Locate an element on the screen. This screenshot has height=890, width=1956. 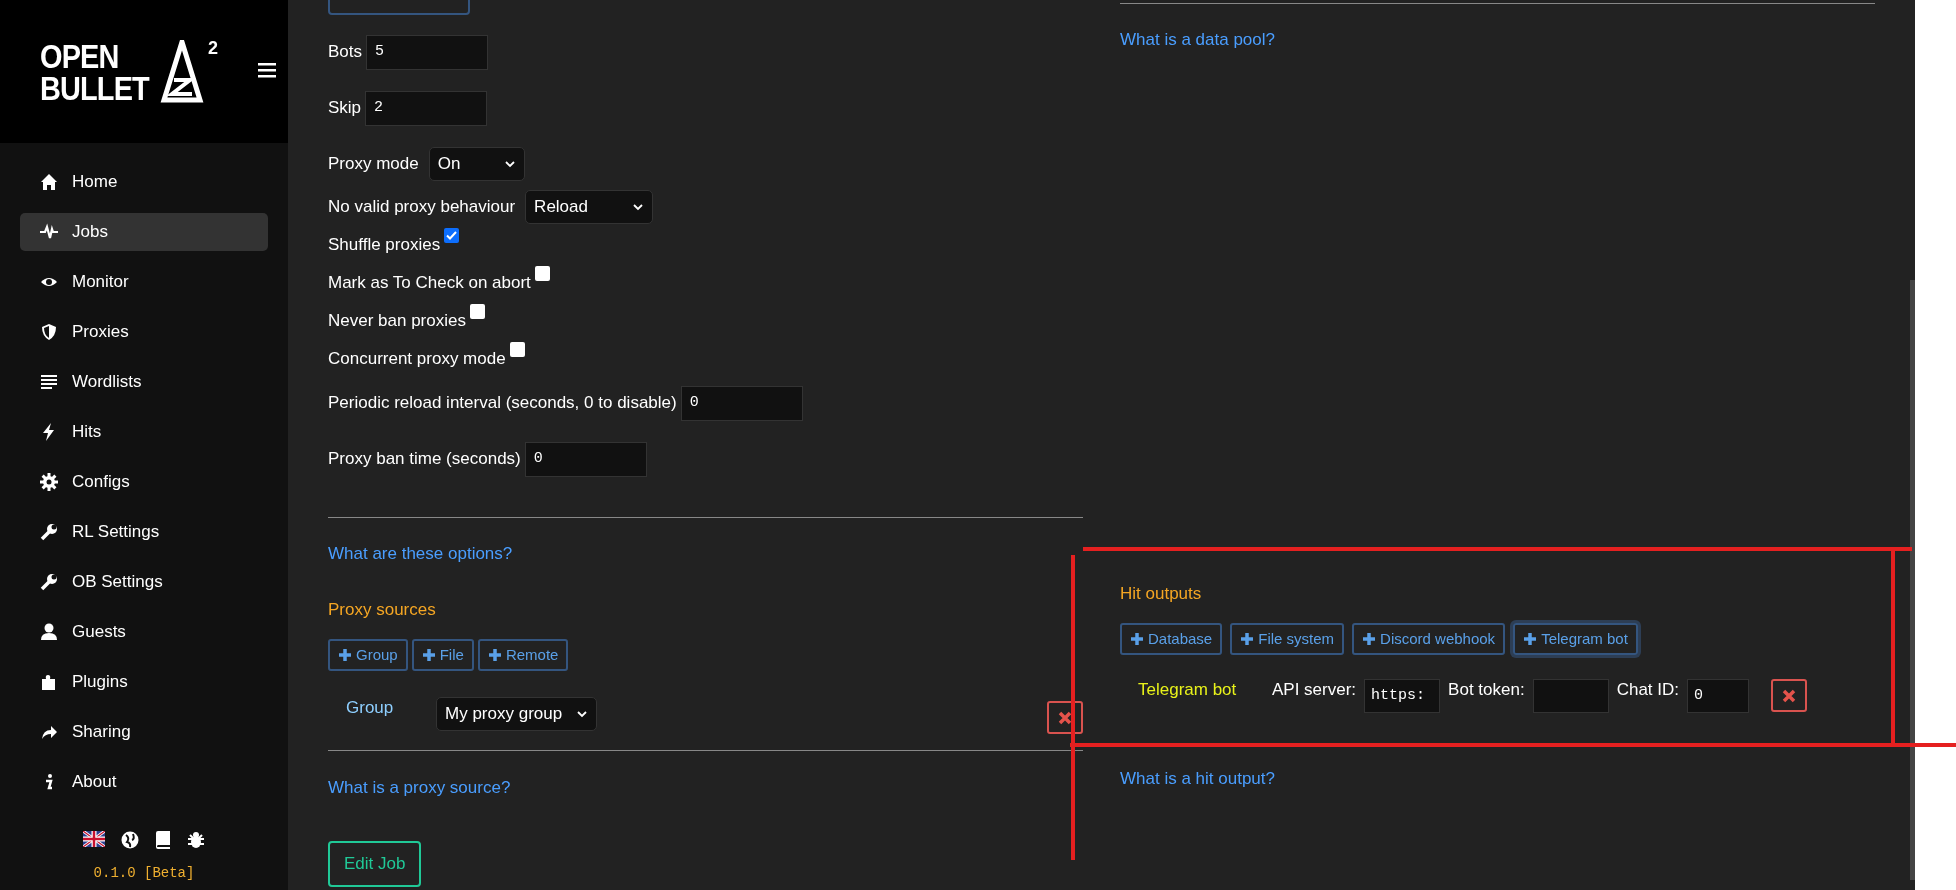
sidebar-item: Plugins is located at coordinates (144, 682).